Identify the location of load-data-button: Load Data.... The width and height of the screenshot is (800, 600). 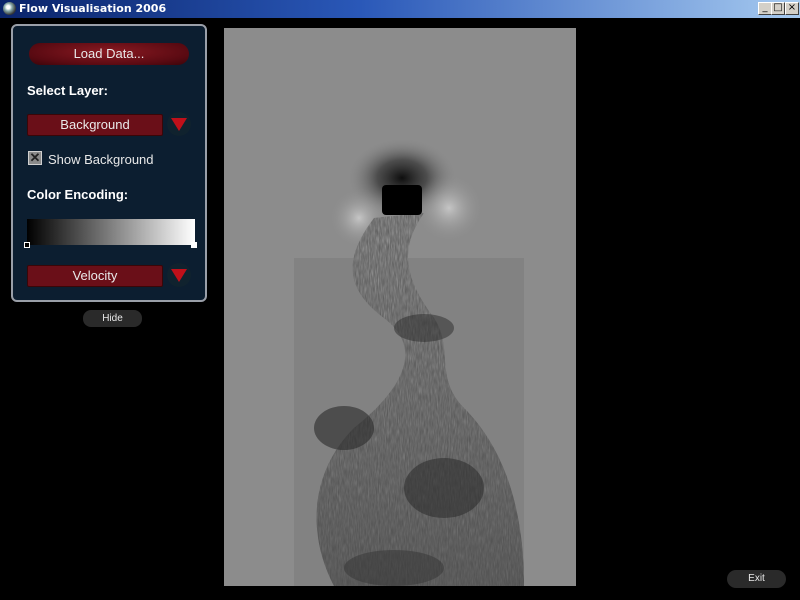
(109, 54).